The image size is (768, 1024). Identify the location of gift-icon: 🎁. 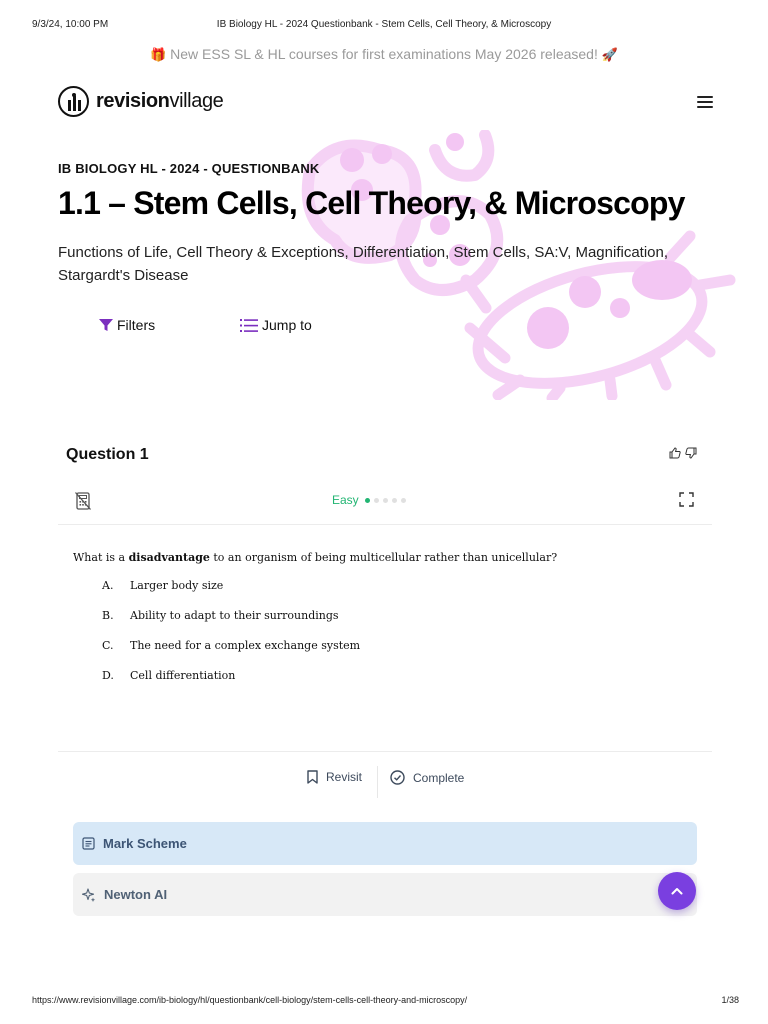
(158, 54).